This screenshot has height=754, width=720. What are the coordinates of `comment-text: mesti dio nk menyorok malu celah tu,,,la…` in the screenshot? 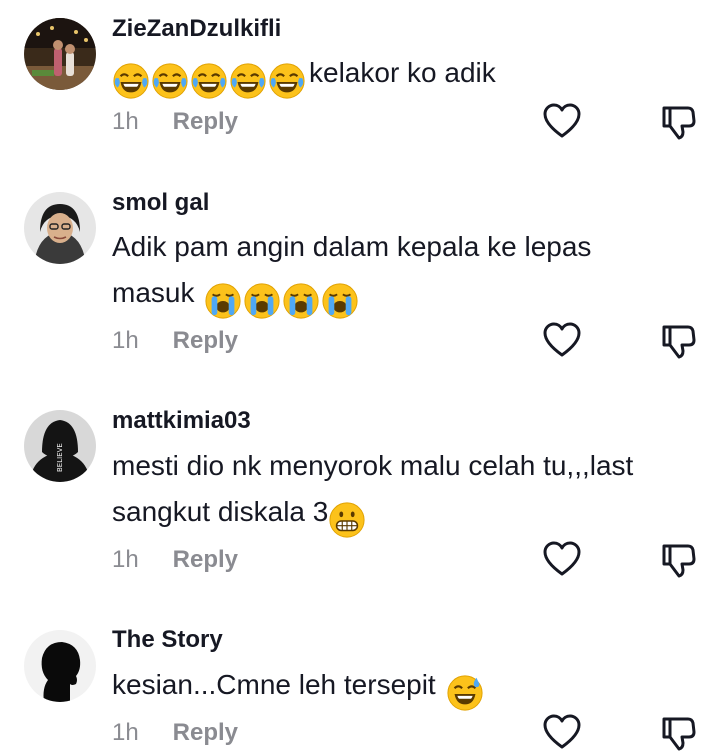 It's located at (407, 492).